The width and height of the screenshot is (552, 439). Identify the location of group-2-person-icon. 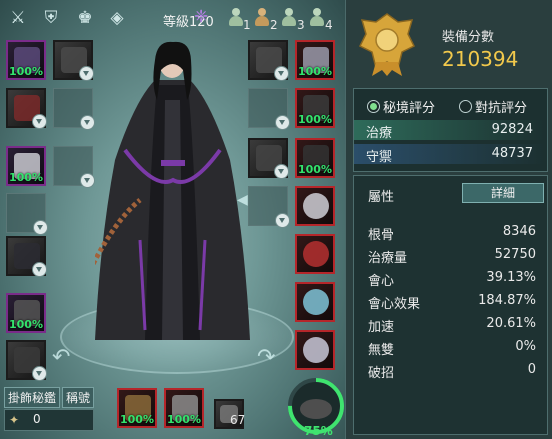
(262, 19).